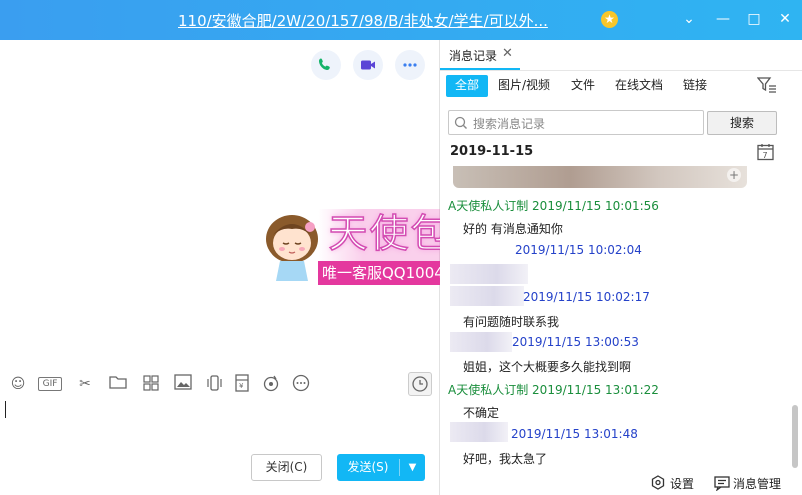 The height and width of the screenshot is (495, 802). Describe the element at coordinates (767, 85) in the screenshot. I see `filter-settings-icon` at that location.